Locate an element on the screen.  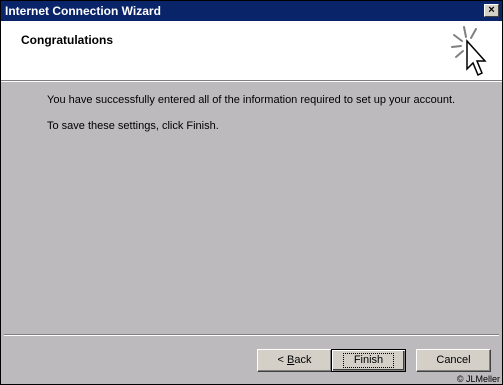
finish-label: Finish is located at coordinates (368, 360).